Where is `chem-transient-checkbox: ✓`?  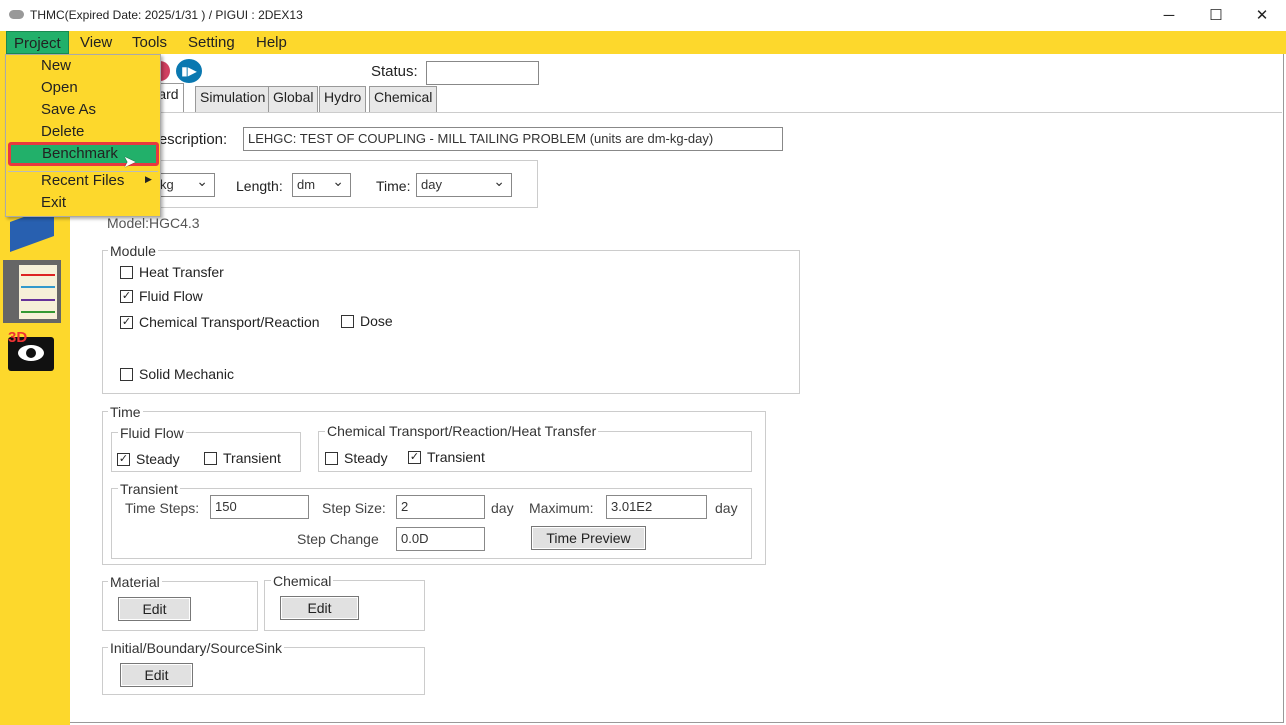
chem-transient-checkbox: ✓ is located at coordinates (414, 457).